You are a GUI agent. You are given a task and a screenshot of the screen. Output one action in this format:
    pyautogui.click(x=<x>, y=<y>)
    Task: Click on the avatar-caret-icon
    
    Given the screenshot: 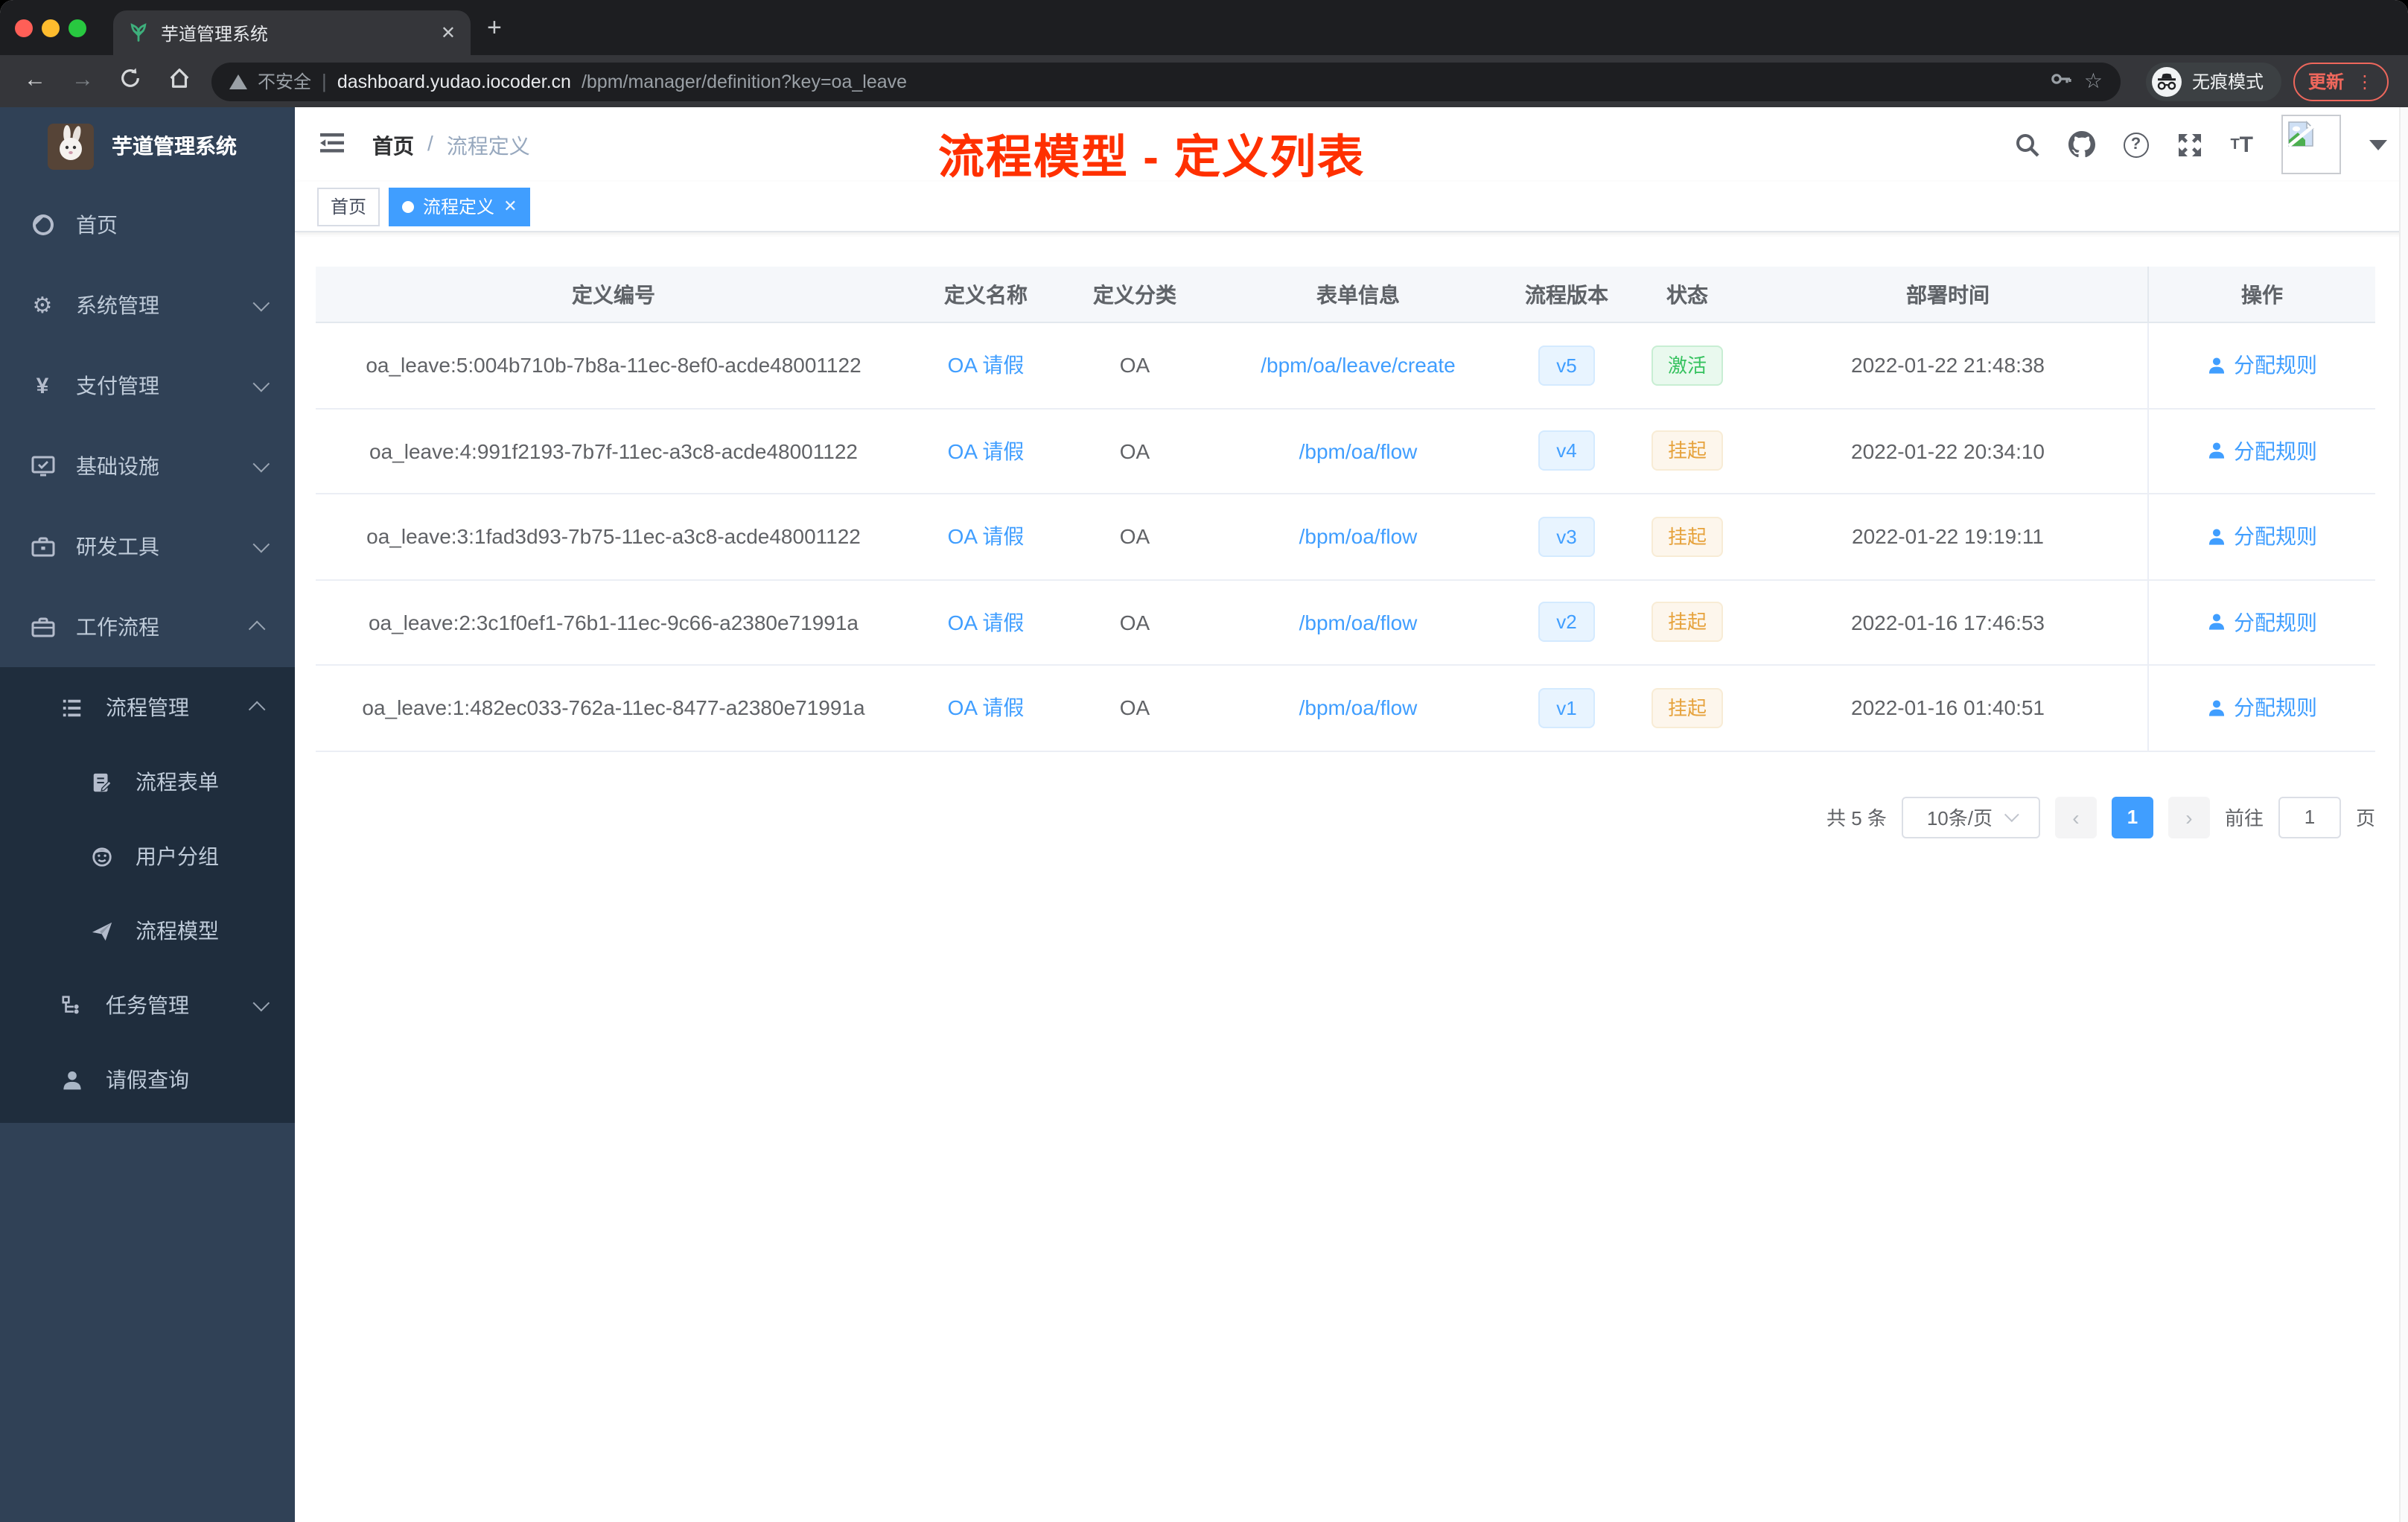 What is the action you would take?
    pyautogui.click(x=2378, y=144)
    